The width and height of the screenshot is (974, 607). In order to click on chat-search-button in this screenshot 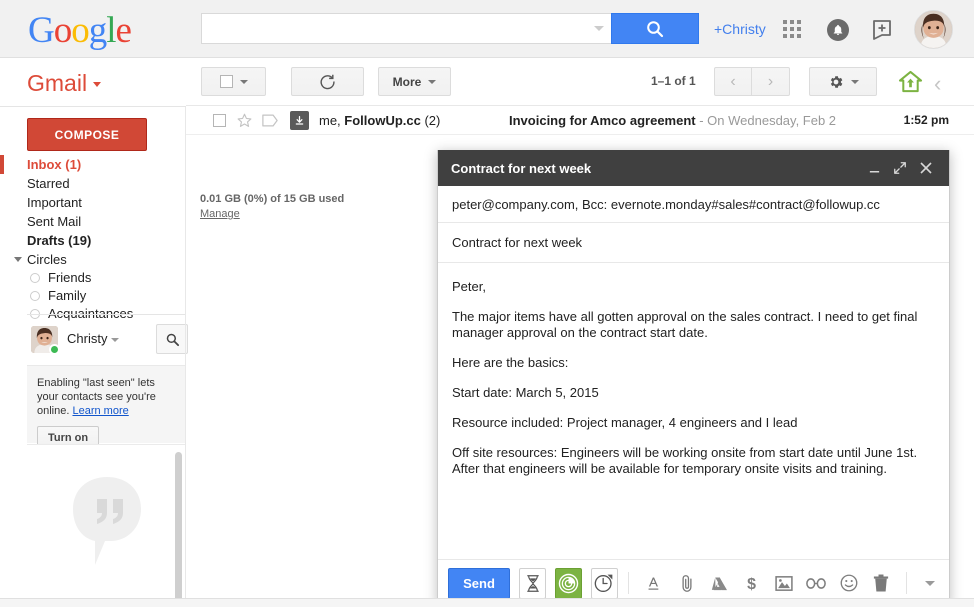, I will do `click(172, 339)`.